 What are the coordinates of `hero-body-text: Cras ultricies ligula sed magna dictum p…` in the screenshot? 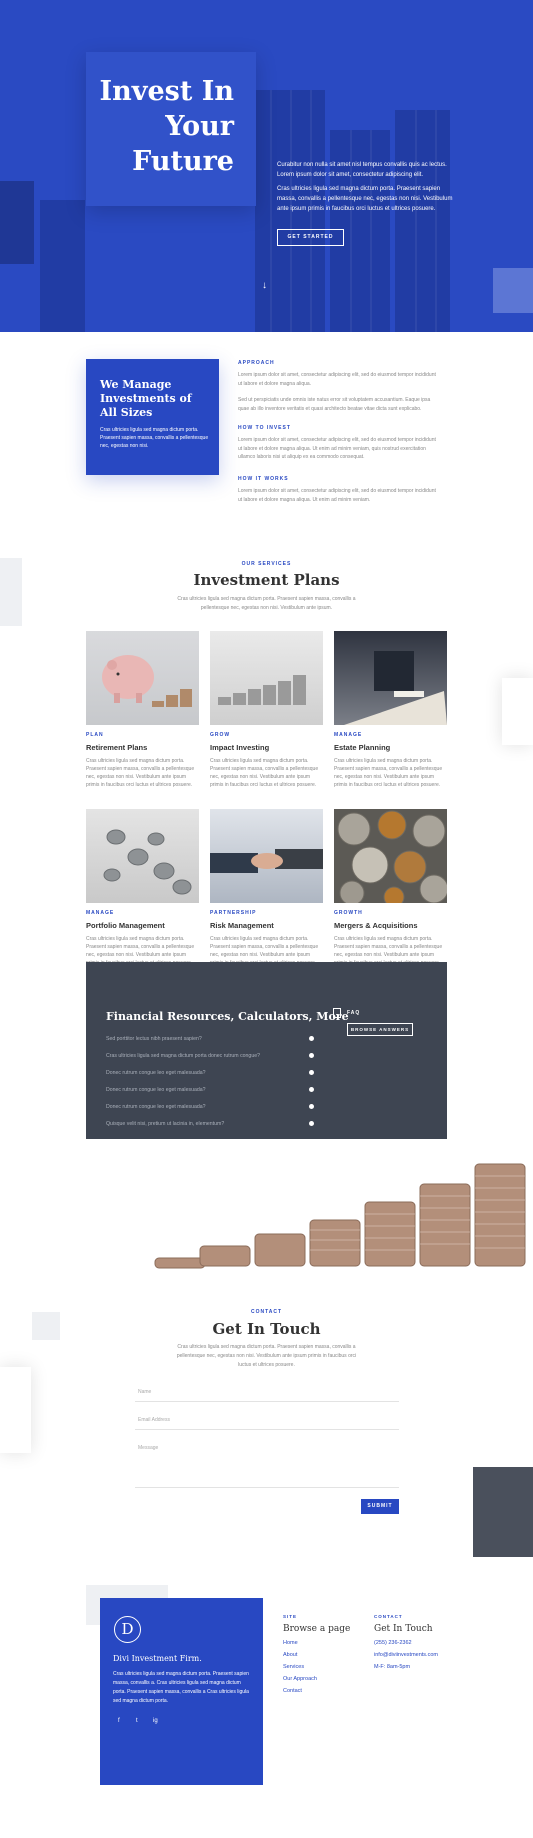 It's located at (365, 199).